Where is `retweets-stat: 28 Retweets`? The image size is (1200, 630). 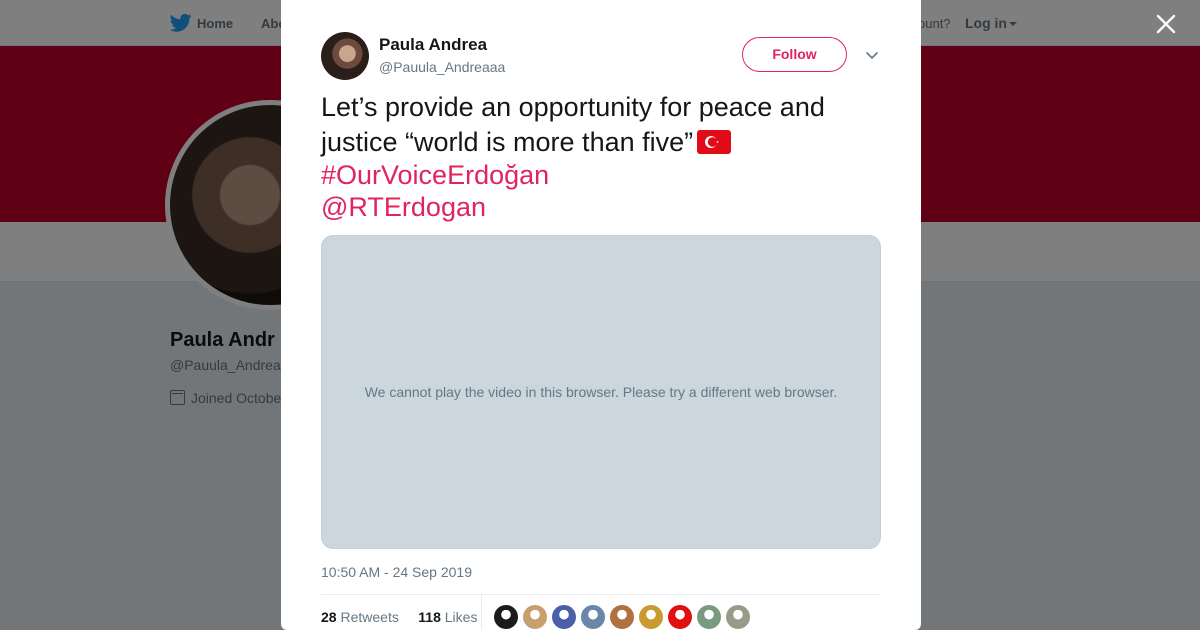 retweets-stat: 28 Retweets is located at coordinates (360, 617).